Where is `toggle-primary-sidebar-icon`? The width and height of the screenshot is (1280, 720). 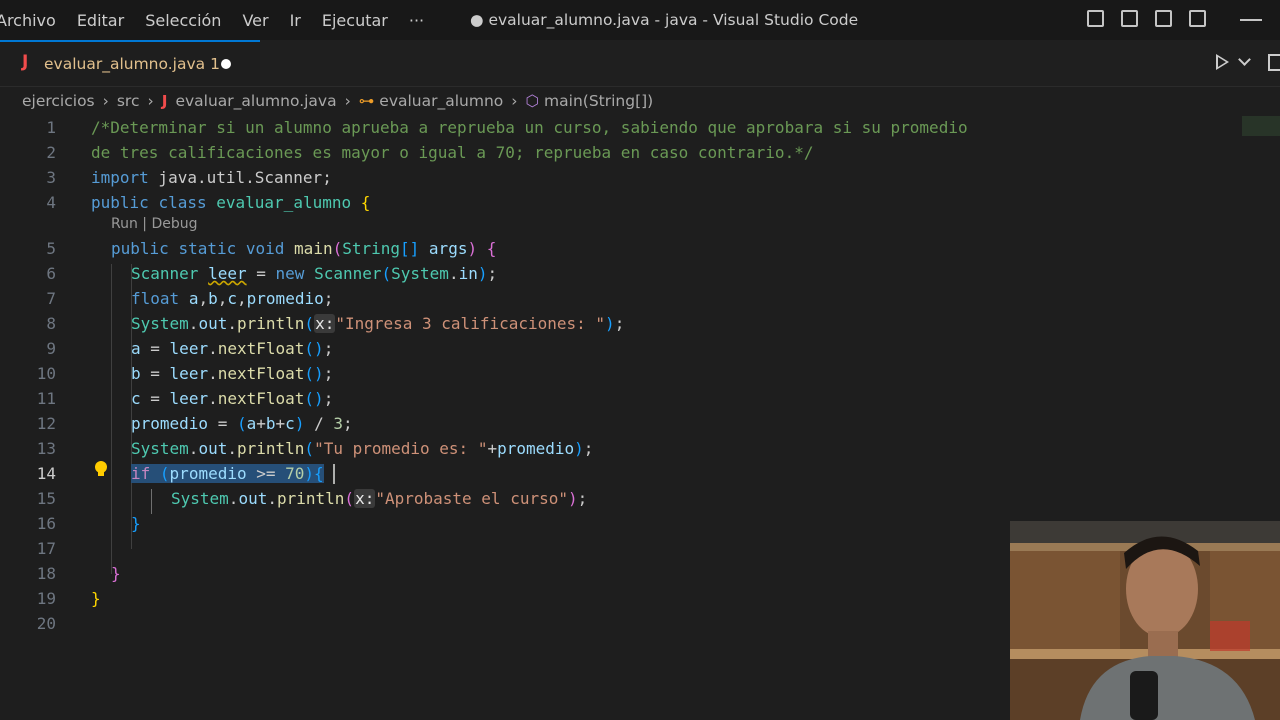 toggle-primary-sidebar-icon is located at coordinates (1095, 18).